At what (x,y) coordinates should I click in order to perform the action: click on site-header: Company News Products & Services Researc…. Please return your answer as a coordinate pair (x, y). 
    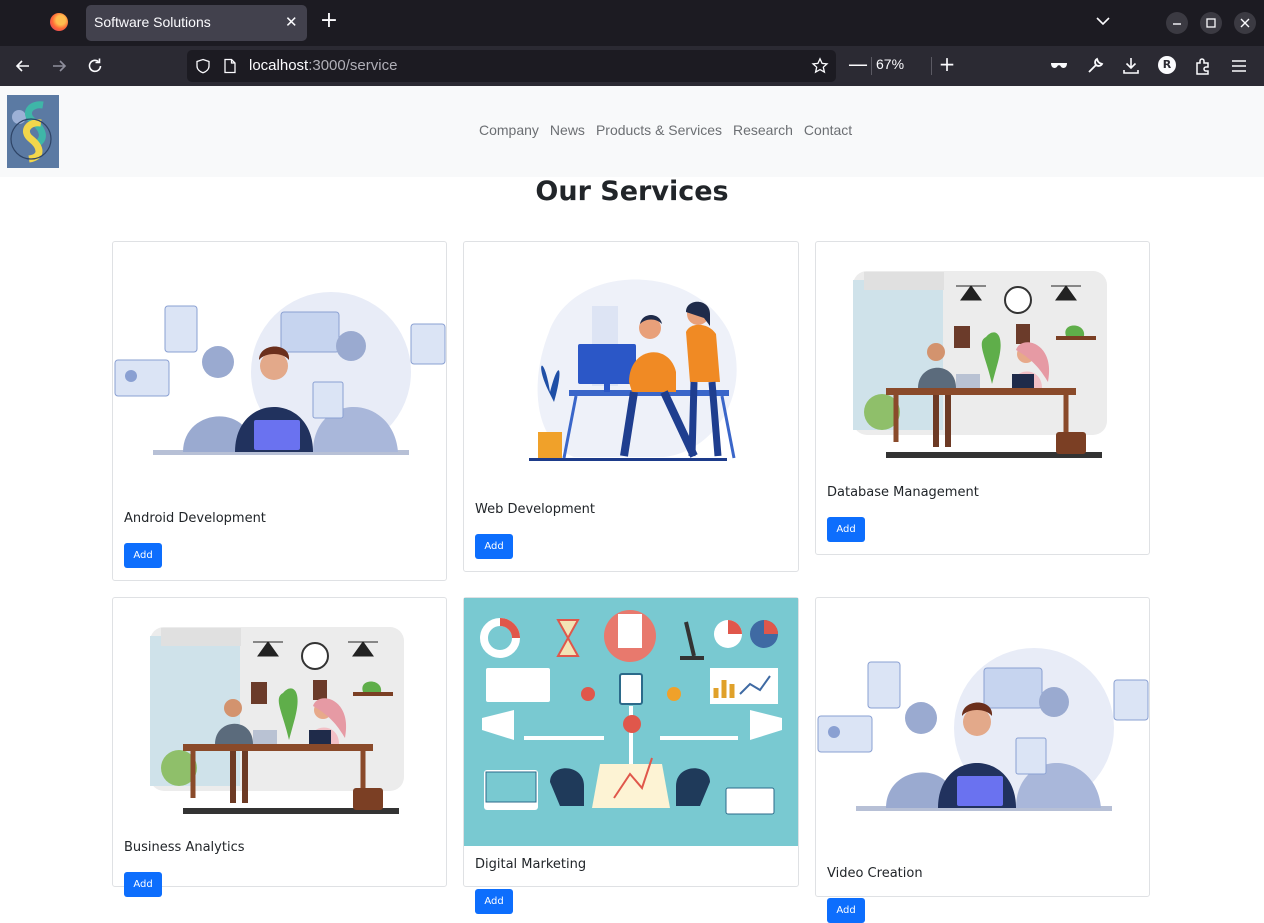
    Looking at the image, I should click on (632, 131).